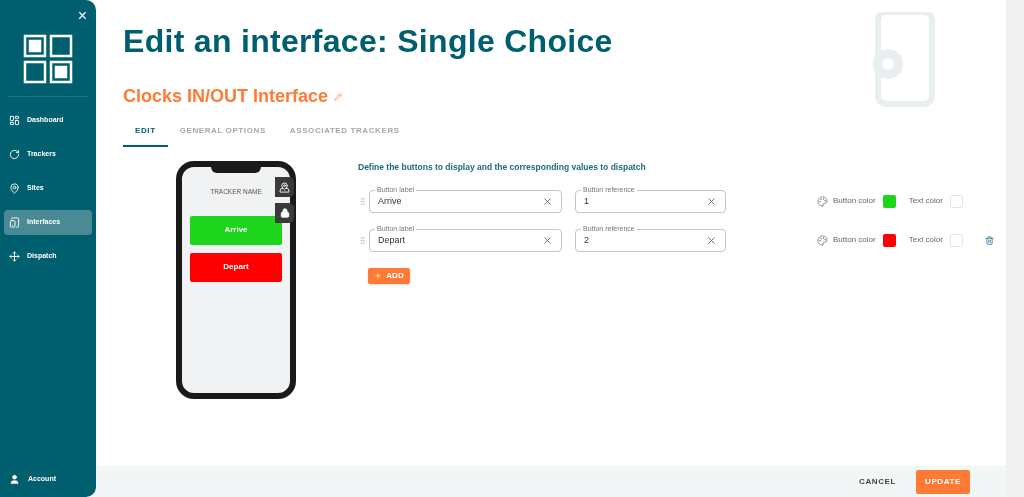  I want to click on plus-icon, so click(378, 275).